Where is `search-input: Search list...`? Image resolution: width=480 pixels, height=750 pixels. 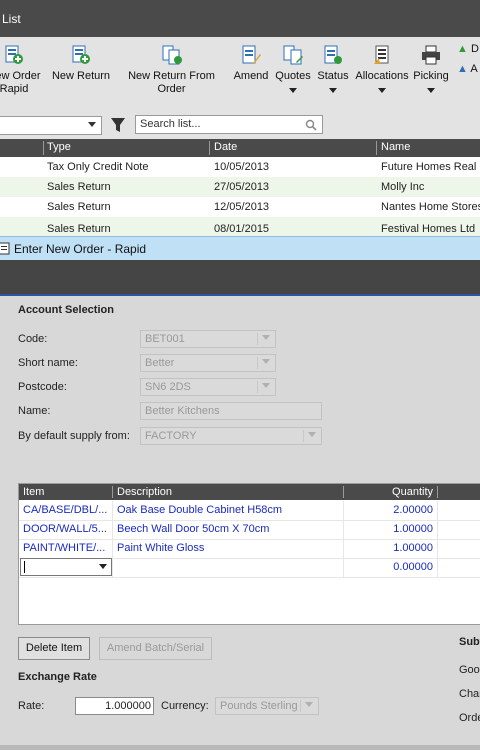
search-input: Search list... is located at coordinates (229, 124).